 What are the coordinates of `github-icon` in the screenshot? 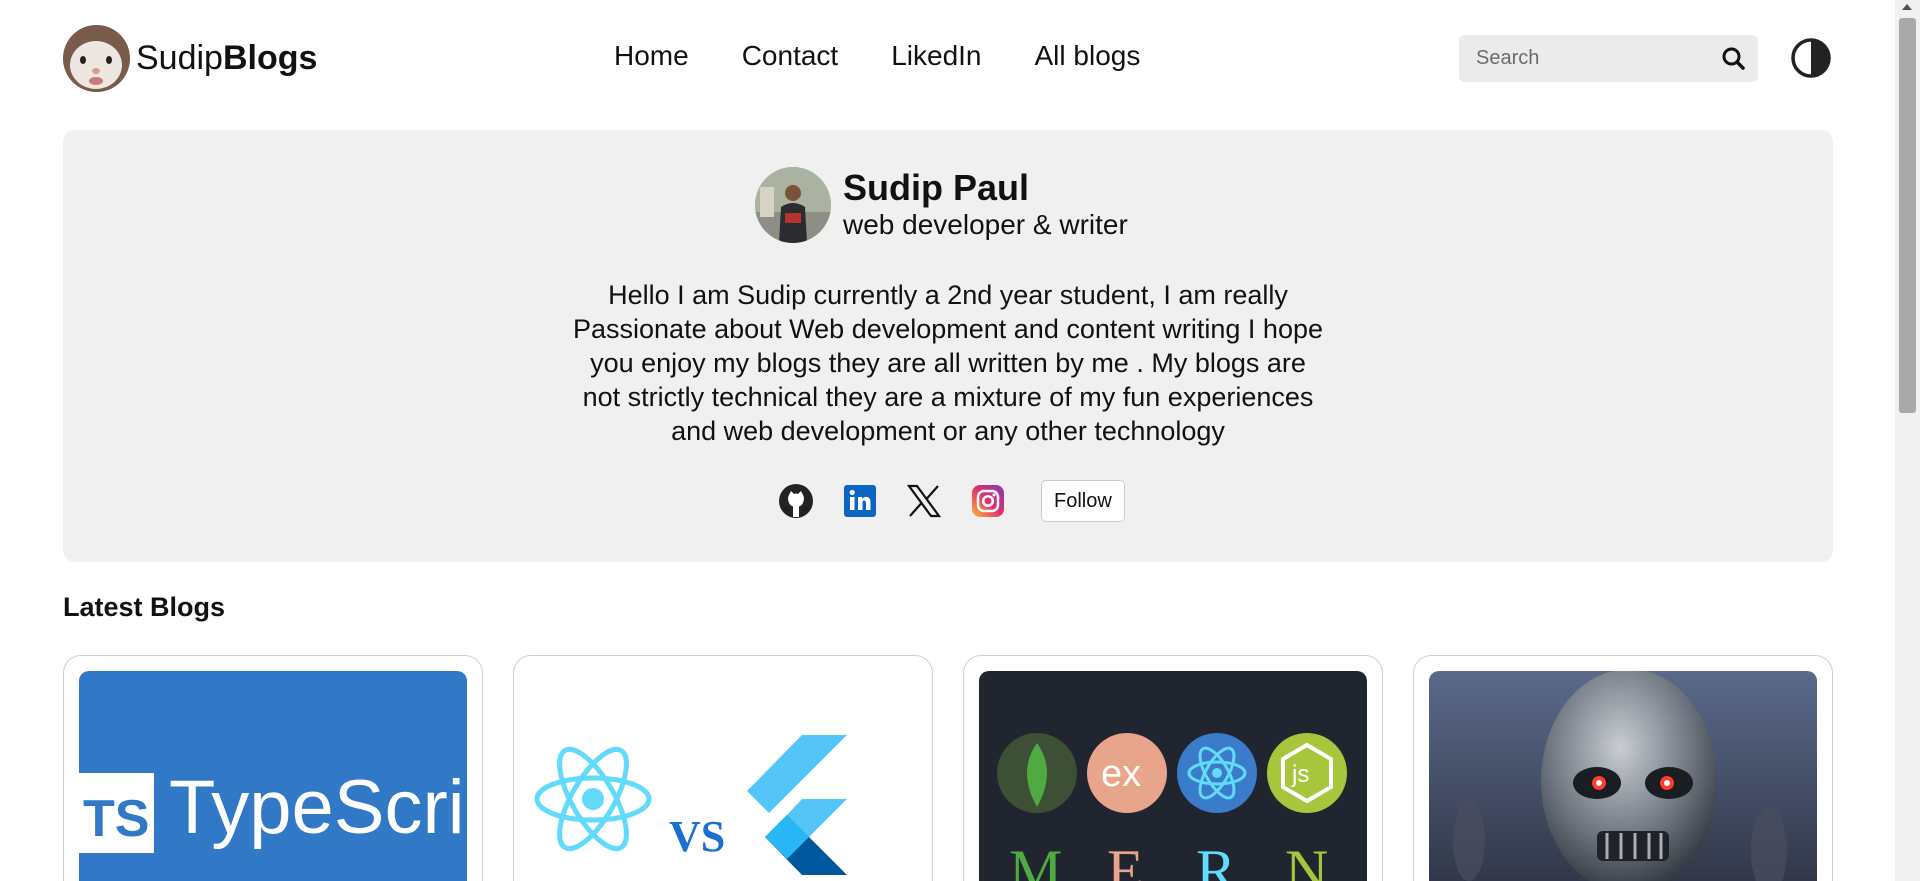 It's located at (796, 501).